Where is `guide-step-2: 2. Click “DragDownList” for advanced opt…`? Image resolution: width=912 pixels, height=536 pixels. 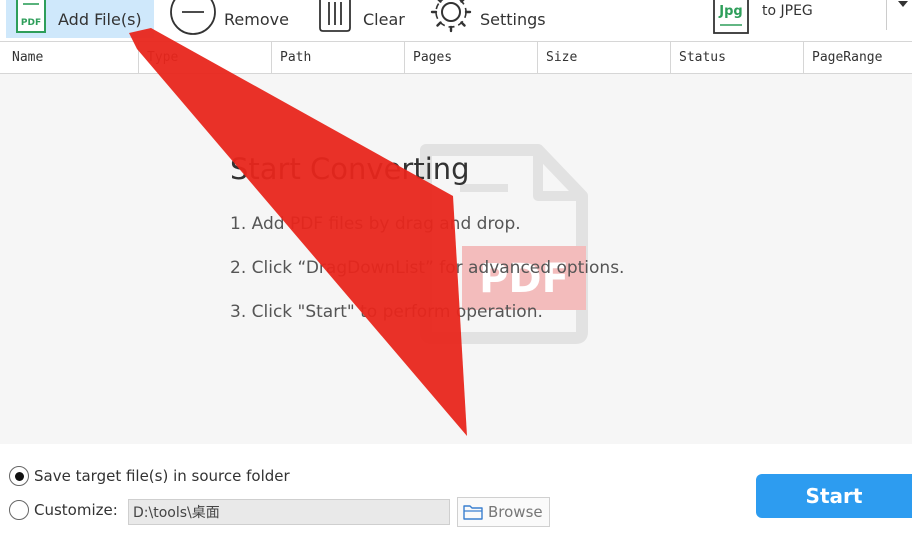
guide-step-2: 2. Click “DragDownList” for advanced opt… is located at coordinates (427, 268).